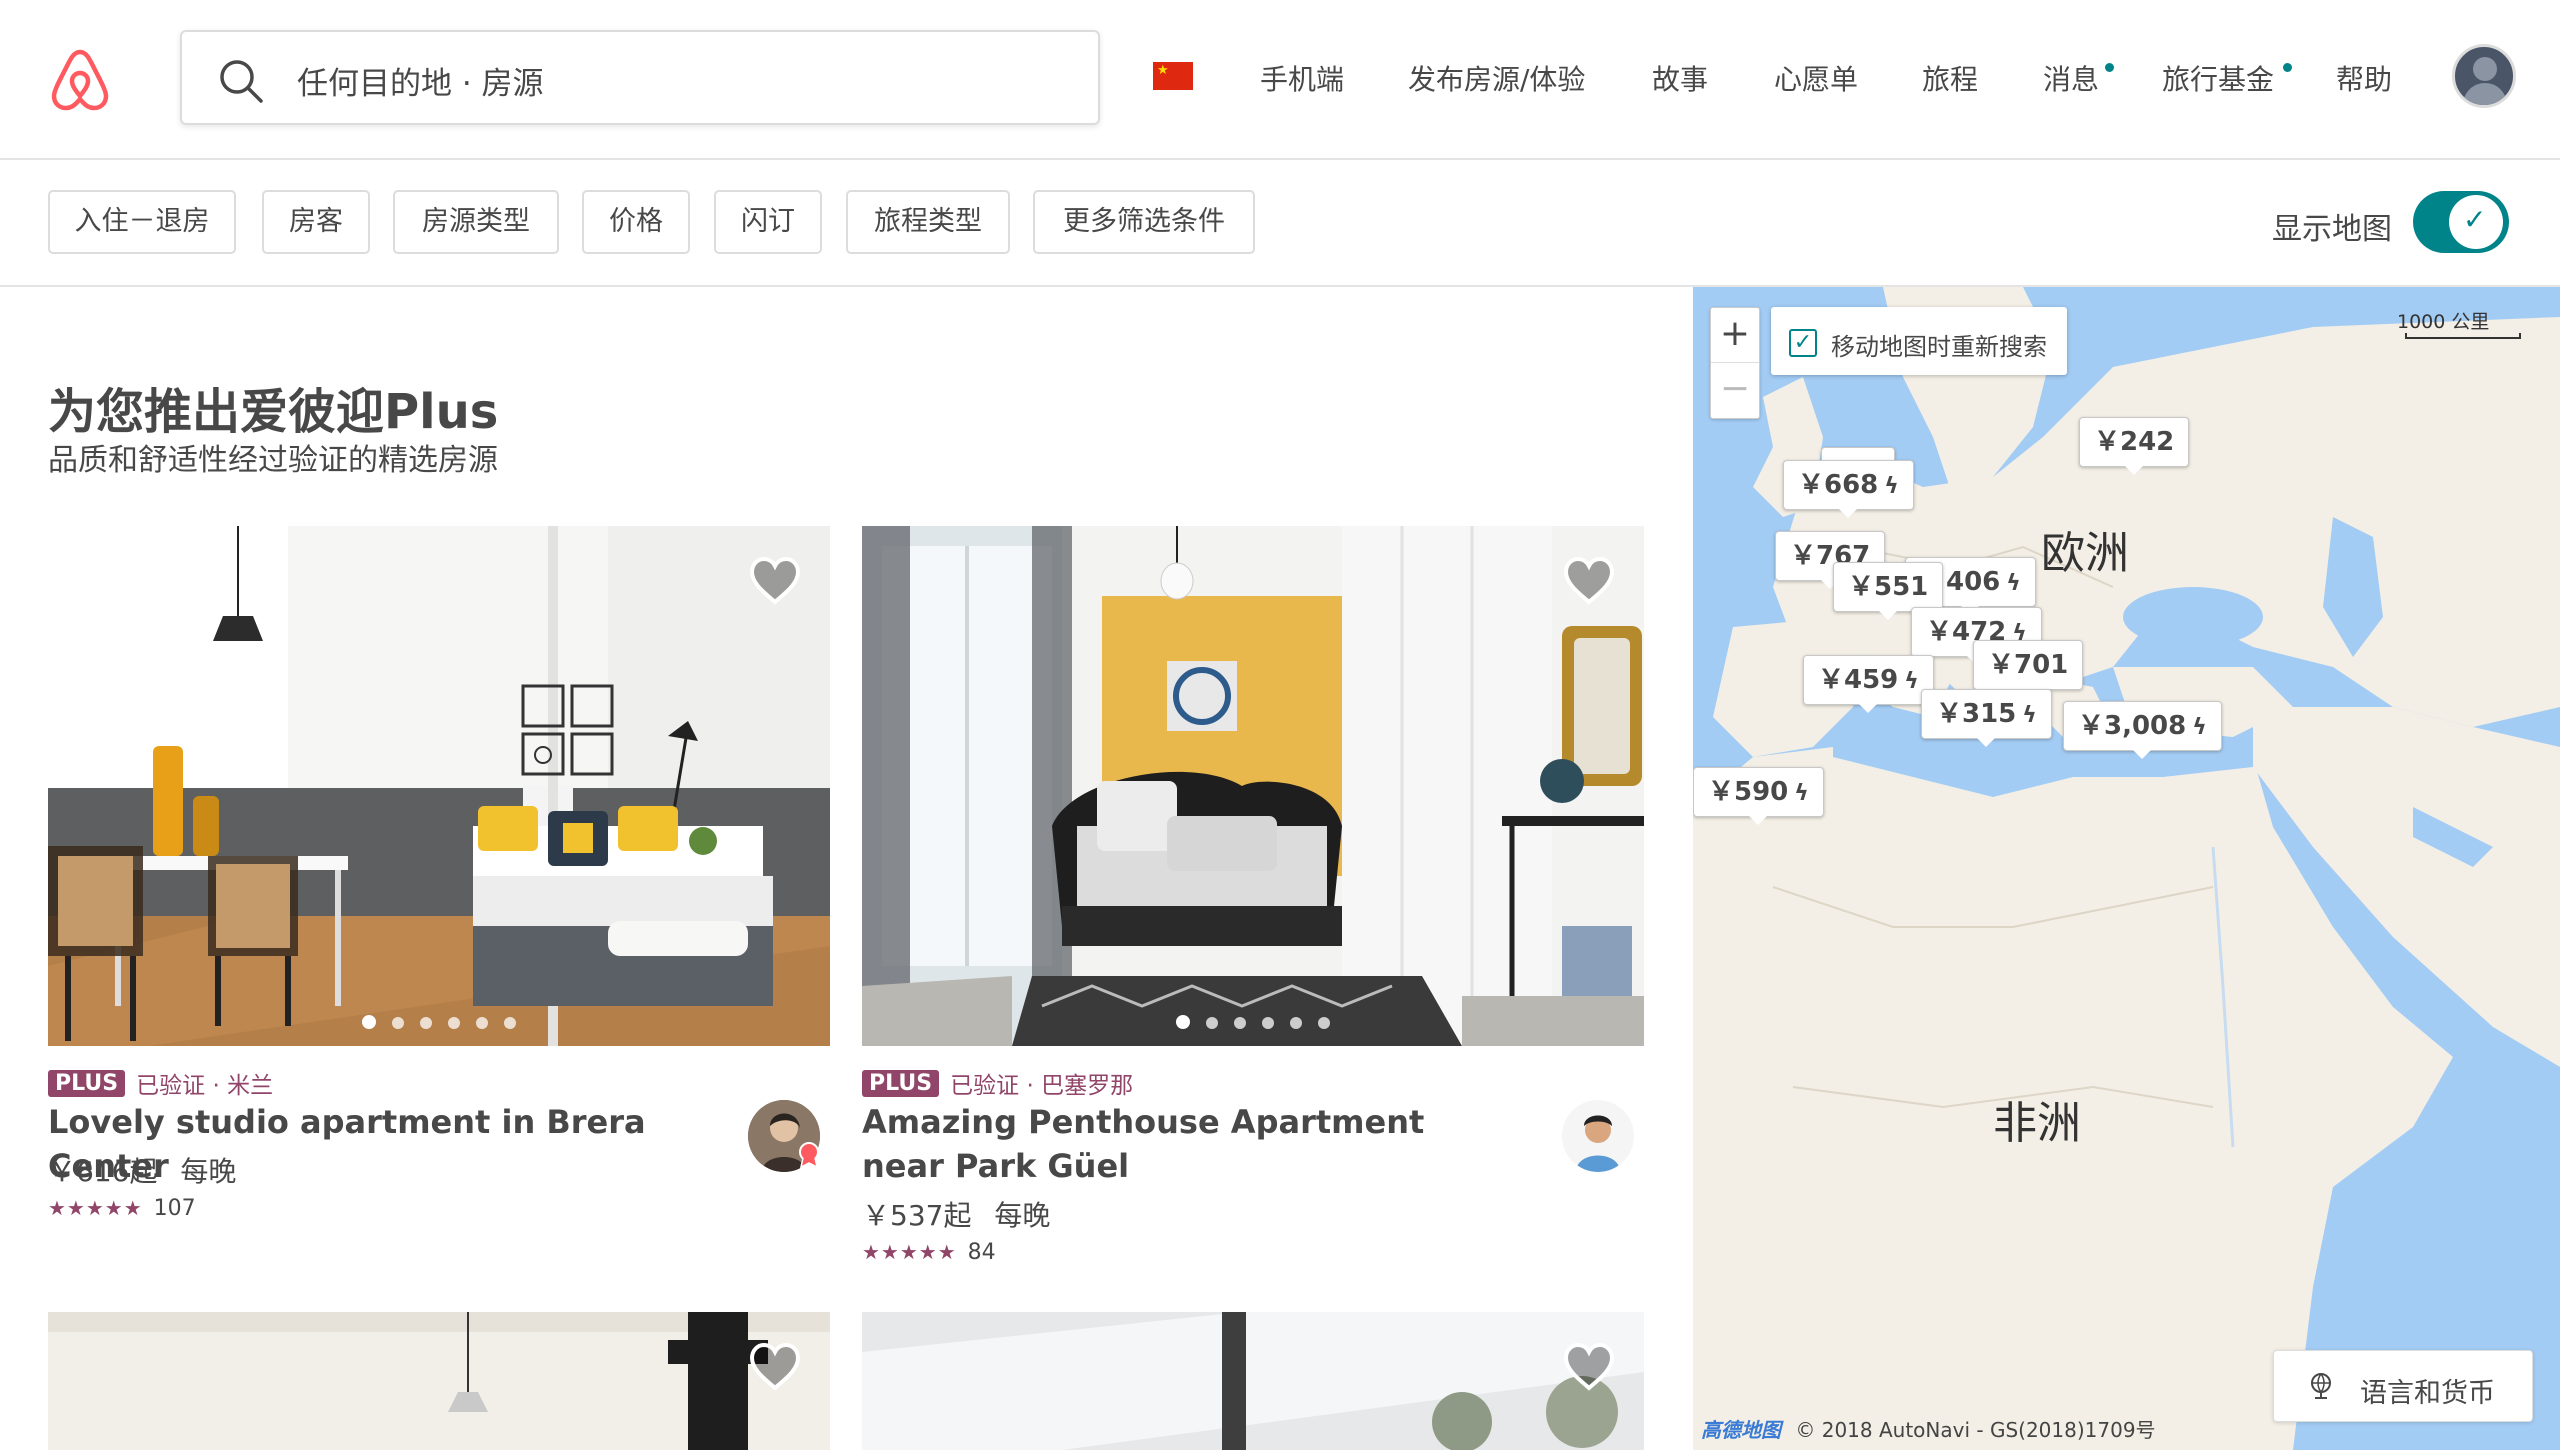 Image resolution: width=2560 pixels, height=1450 pixels. Describe the element at coordinates (142, 222) in the screenshot. I see `filter-dates: 入住－退房` at that location.